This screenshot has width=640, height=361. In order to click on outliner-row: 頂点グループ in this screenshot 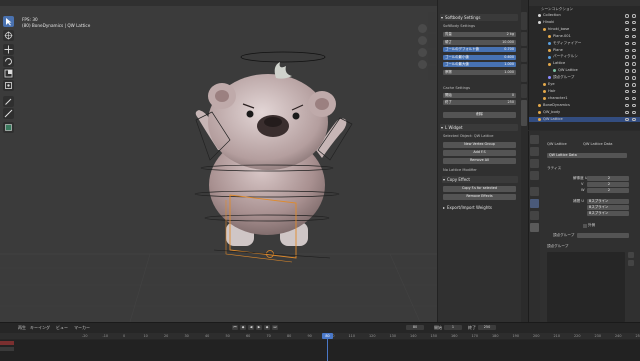, I will do `click(584, 78)`.